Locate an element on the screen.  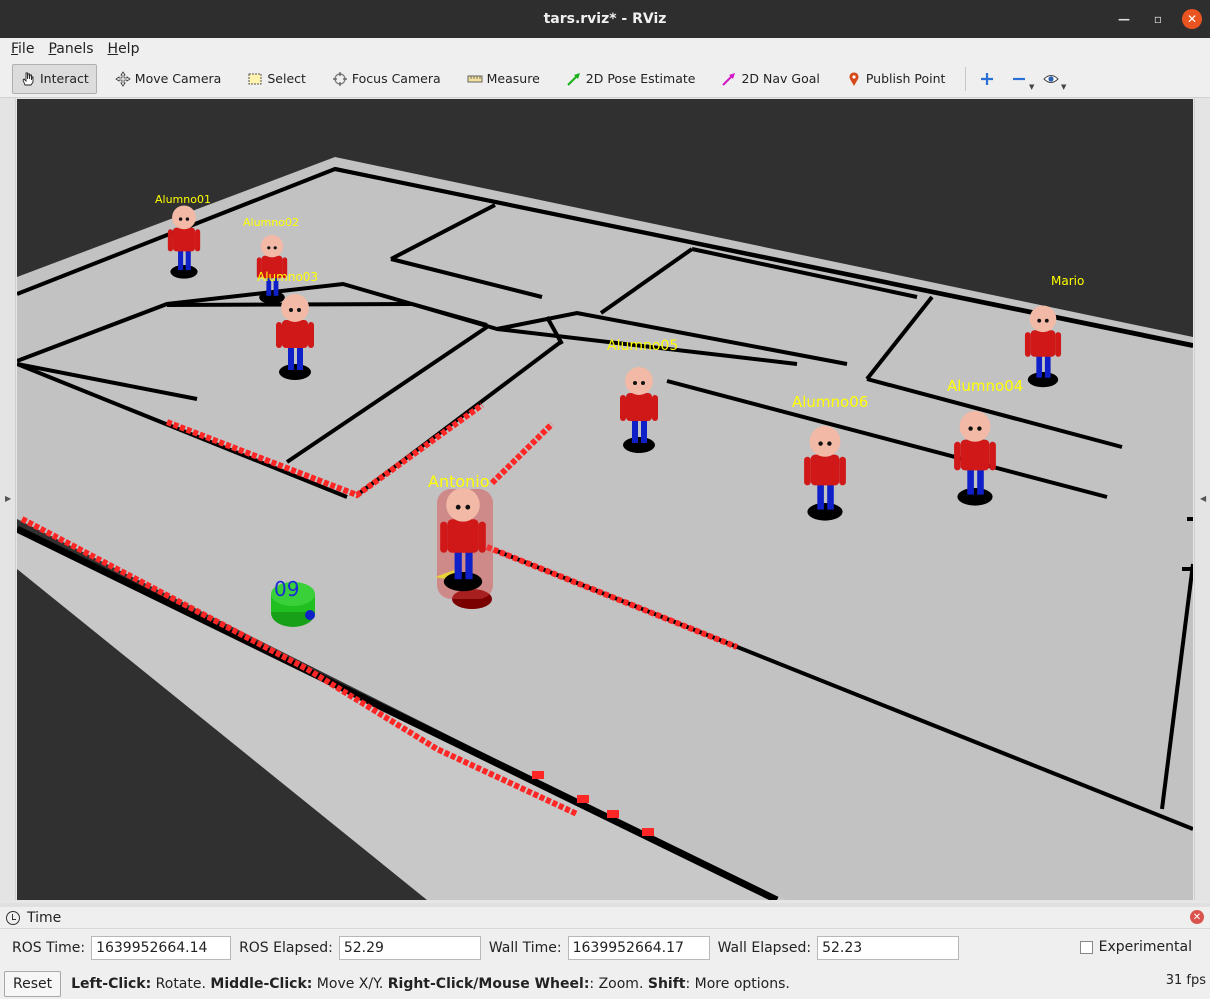
person-label: Alumno05 is located at coordinates (642, 346).